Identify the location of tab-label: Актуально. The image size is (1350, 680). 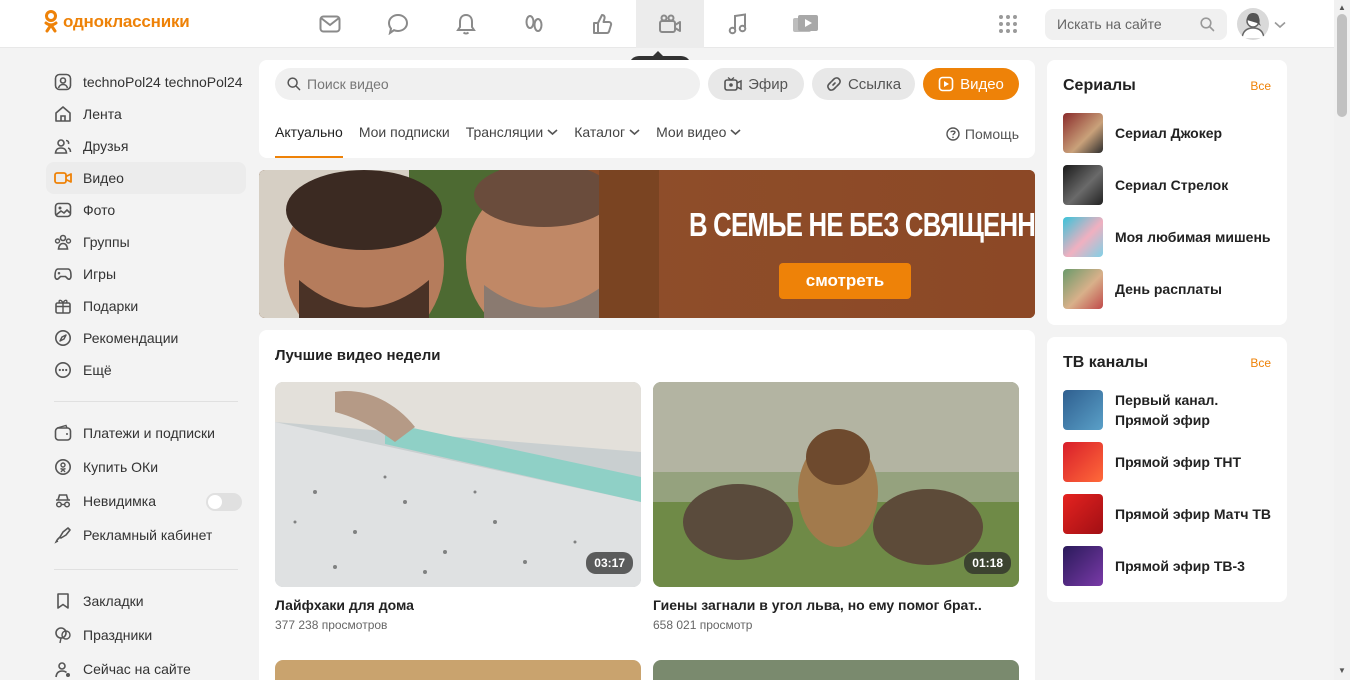
(309, 132).